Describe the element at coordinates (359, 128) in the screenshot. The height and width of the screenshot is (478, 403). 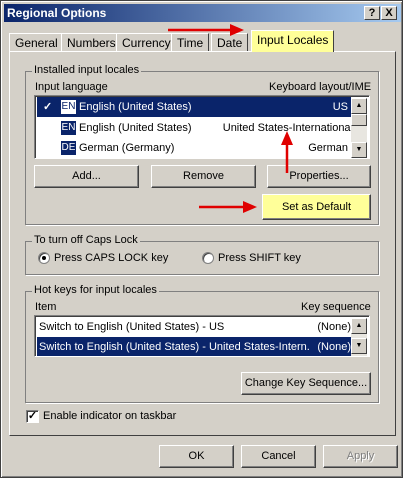
I see `locales-scrollbar: ▲ ▼` at that location.